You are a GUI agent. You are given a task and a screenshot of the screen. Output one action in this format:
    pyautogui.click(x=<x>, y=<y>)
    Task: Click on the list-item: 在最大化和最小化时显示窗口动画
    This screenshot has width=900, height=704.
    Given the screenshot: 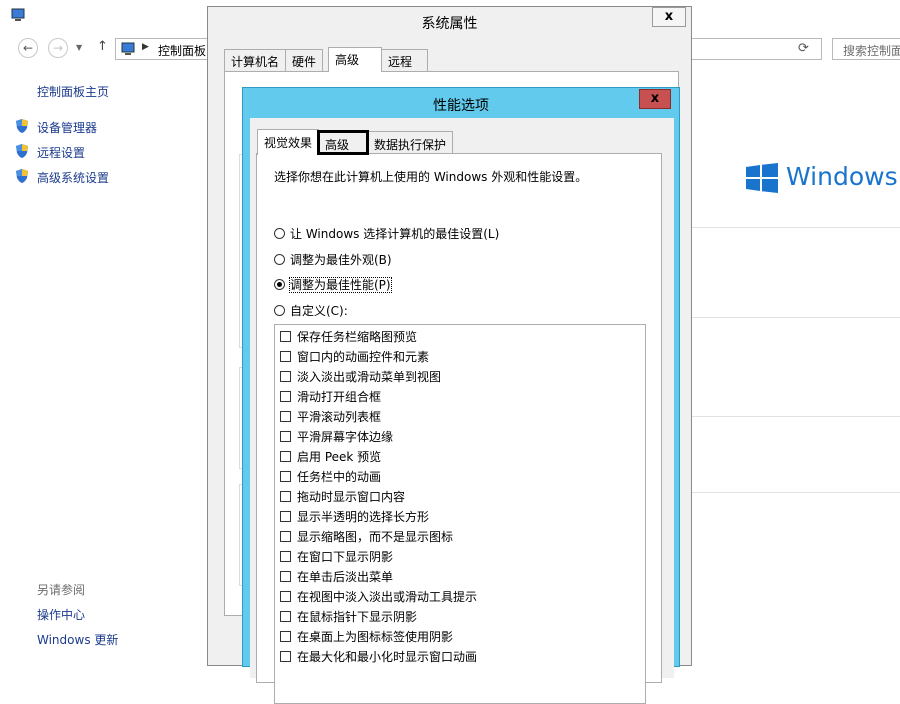 What is the action you would take?
    pyautogui.click(x=378, y=657)
    